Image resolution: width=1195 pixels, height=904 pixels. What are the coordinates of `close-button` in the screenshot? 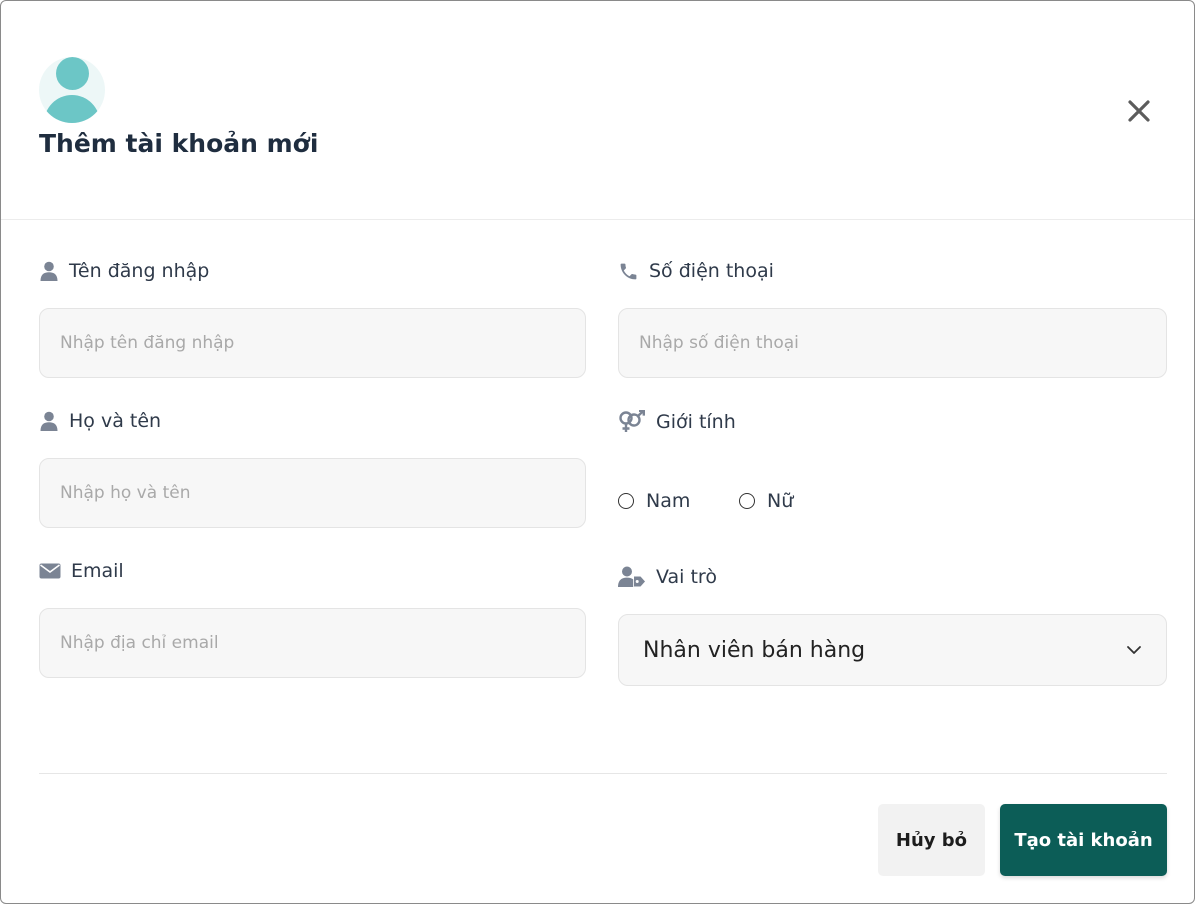 It's located at (1139, 111).